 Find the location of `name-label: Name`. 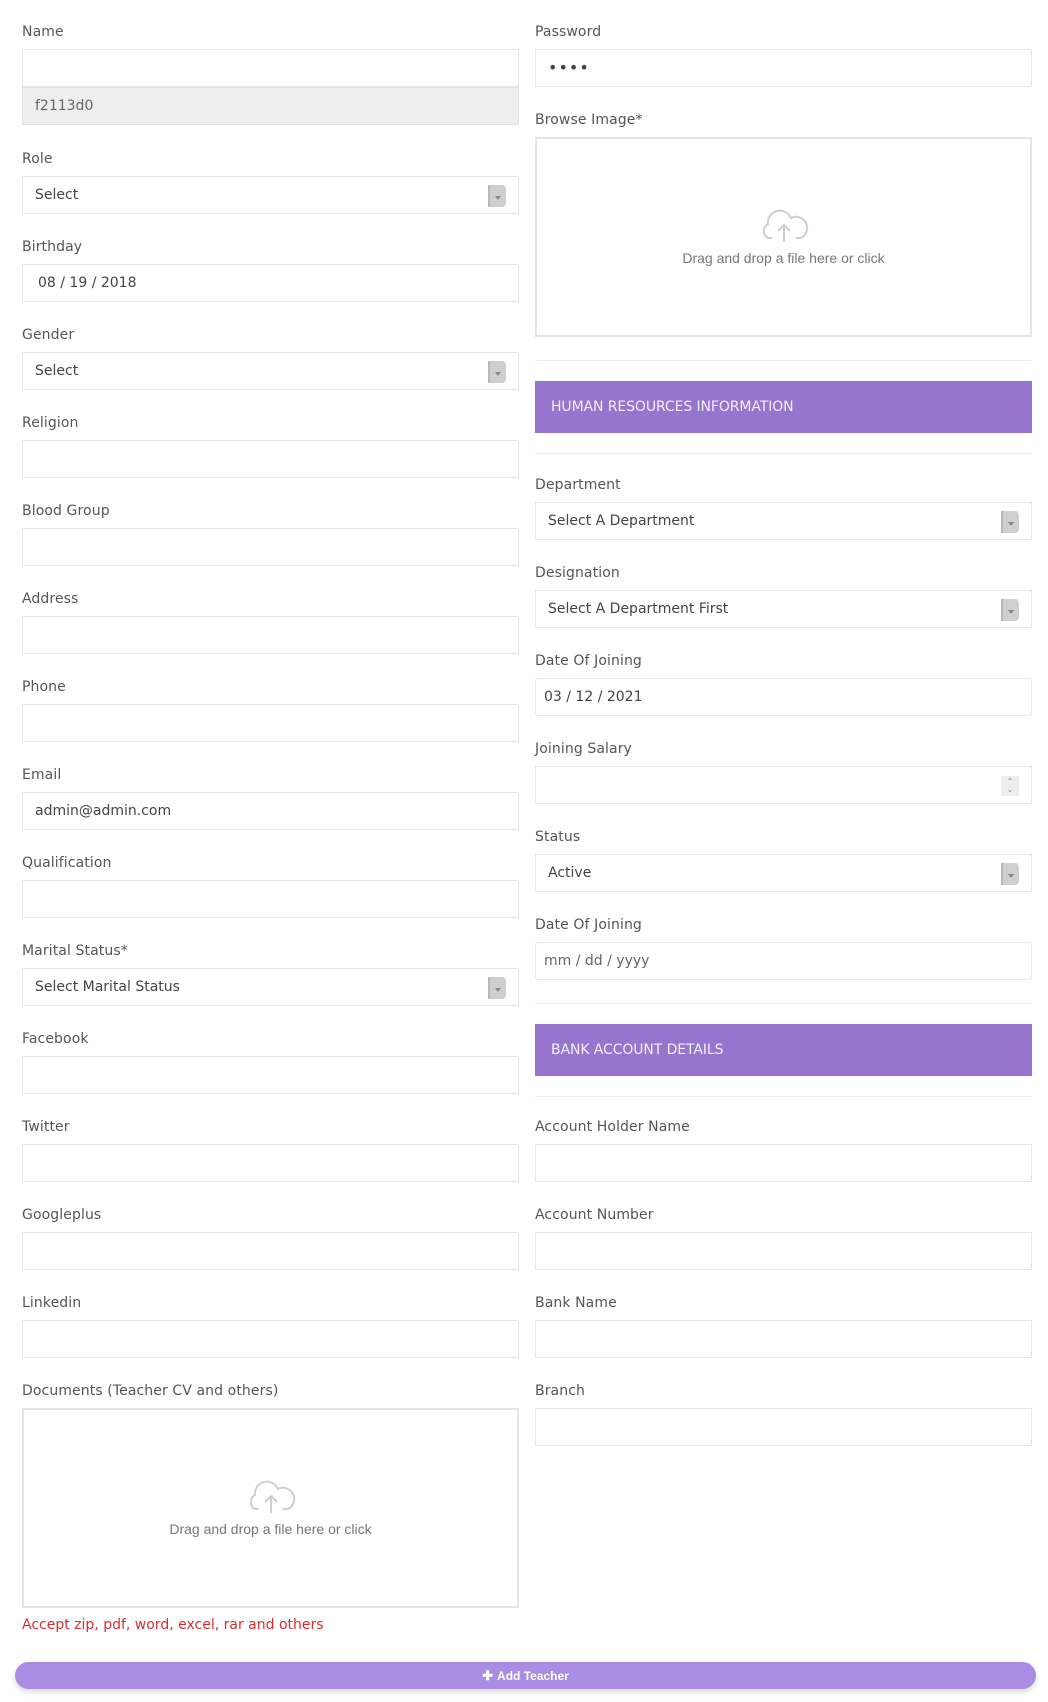

name-label: Name is located at coordinates (43, 32).